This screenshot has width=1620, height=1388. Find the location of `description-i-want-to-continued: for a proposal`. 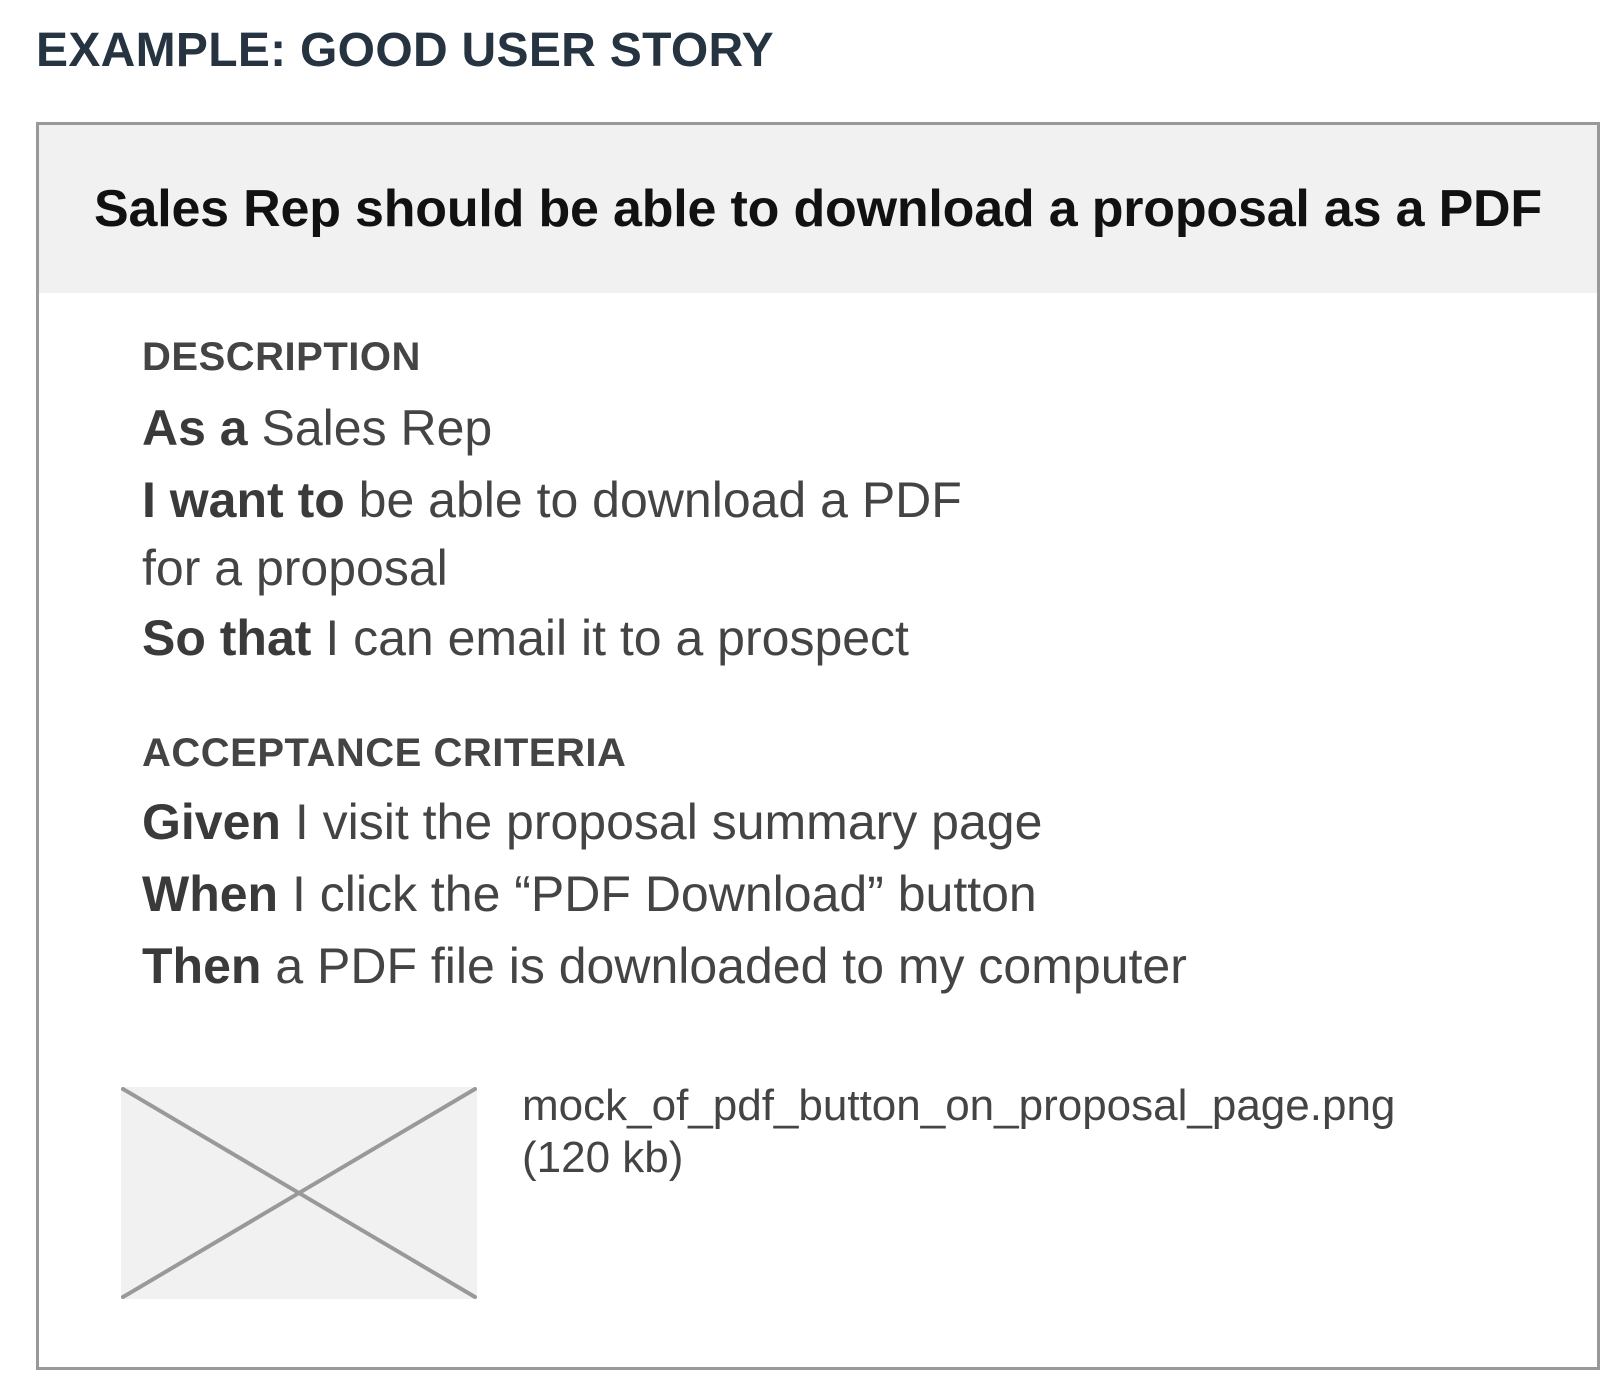

description-i-want-to-continued: for a proposal is located at coordinates (295, 568).